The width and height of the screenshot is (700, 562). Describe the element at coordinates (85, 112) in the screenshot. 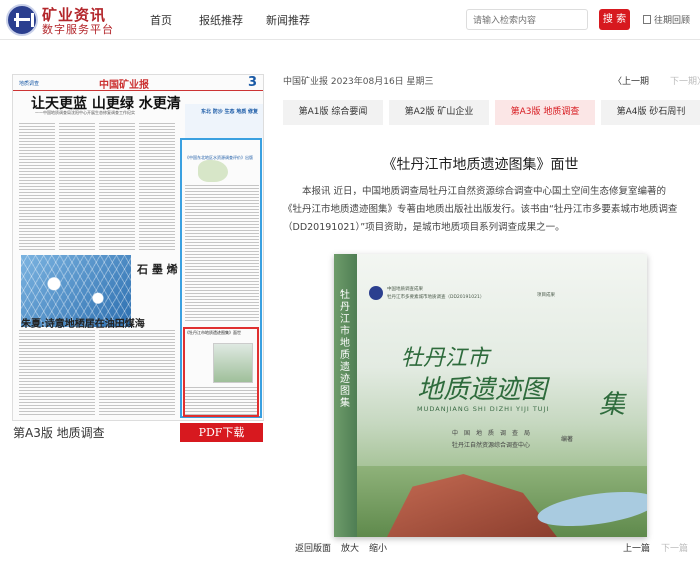

I see `paper-subline: ——中国地质调查局沈阳中心开展生态修复调查工作纪实` at that location.